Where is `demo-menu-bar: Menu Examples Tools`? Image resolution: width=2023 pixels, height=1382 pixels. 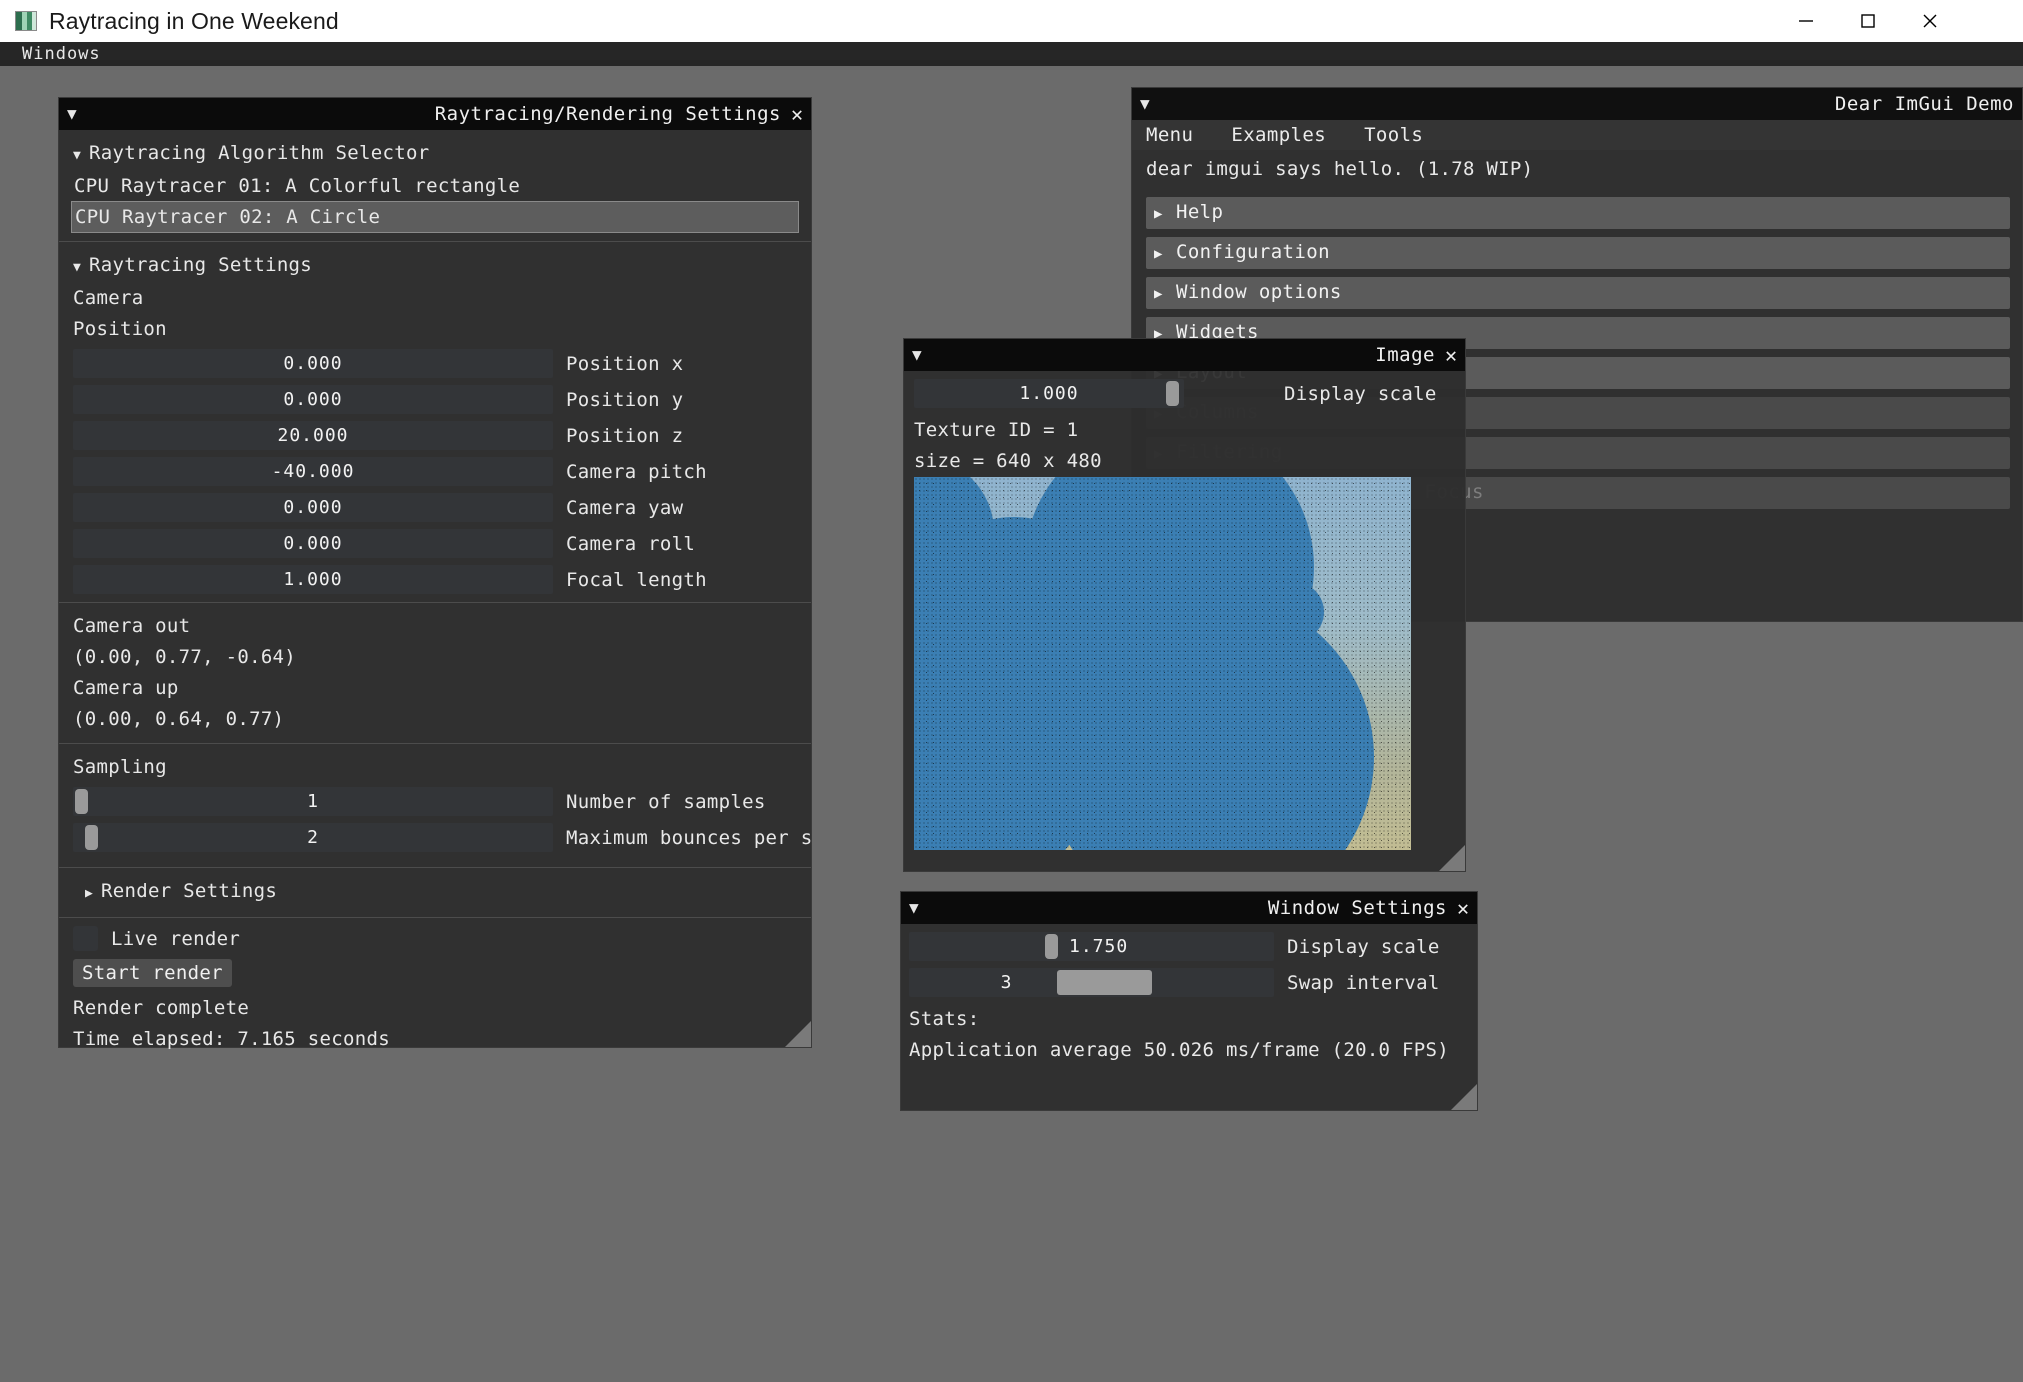 demo-menu-bar: Menu Examples Tools is located at coordinates (1577, 135).